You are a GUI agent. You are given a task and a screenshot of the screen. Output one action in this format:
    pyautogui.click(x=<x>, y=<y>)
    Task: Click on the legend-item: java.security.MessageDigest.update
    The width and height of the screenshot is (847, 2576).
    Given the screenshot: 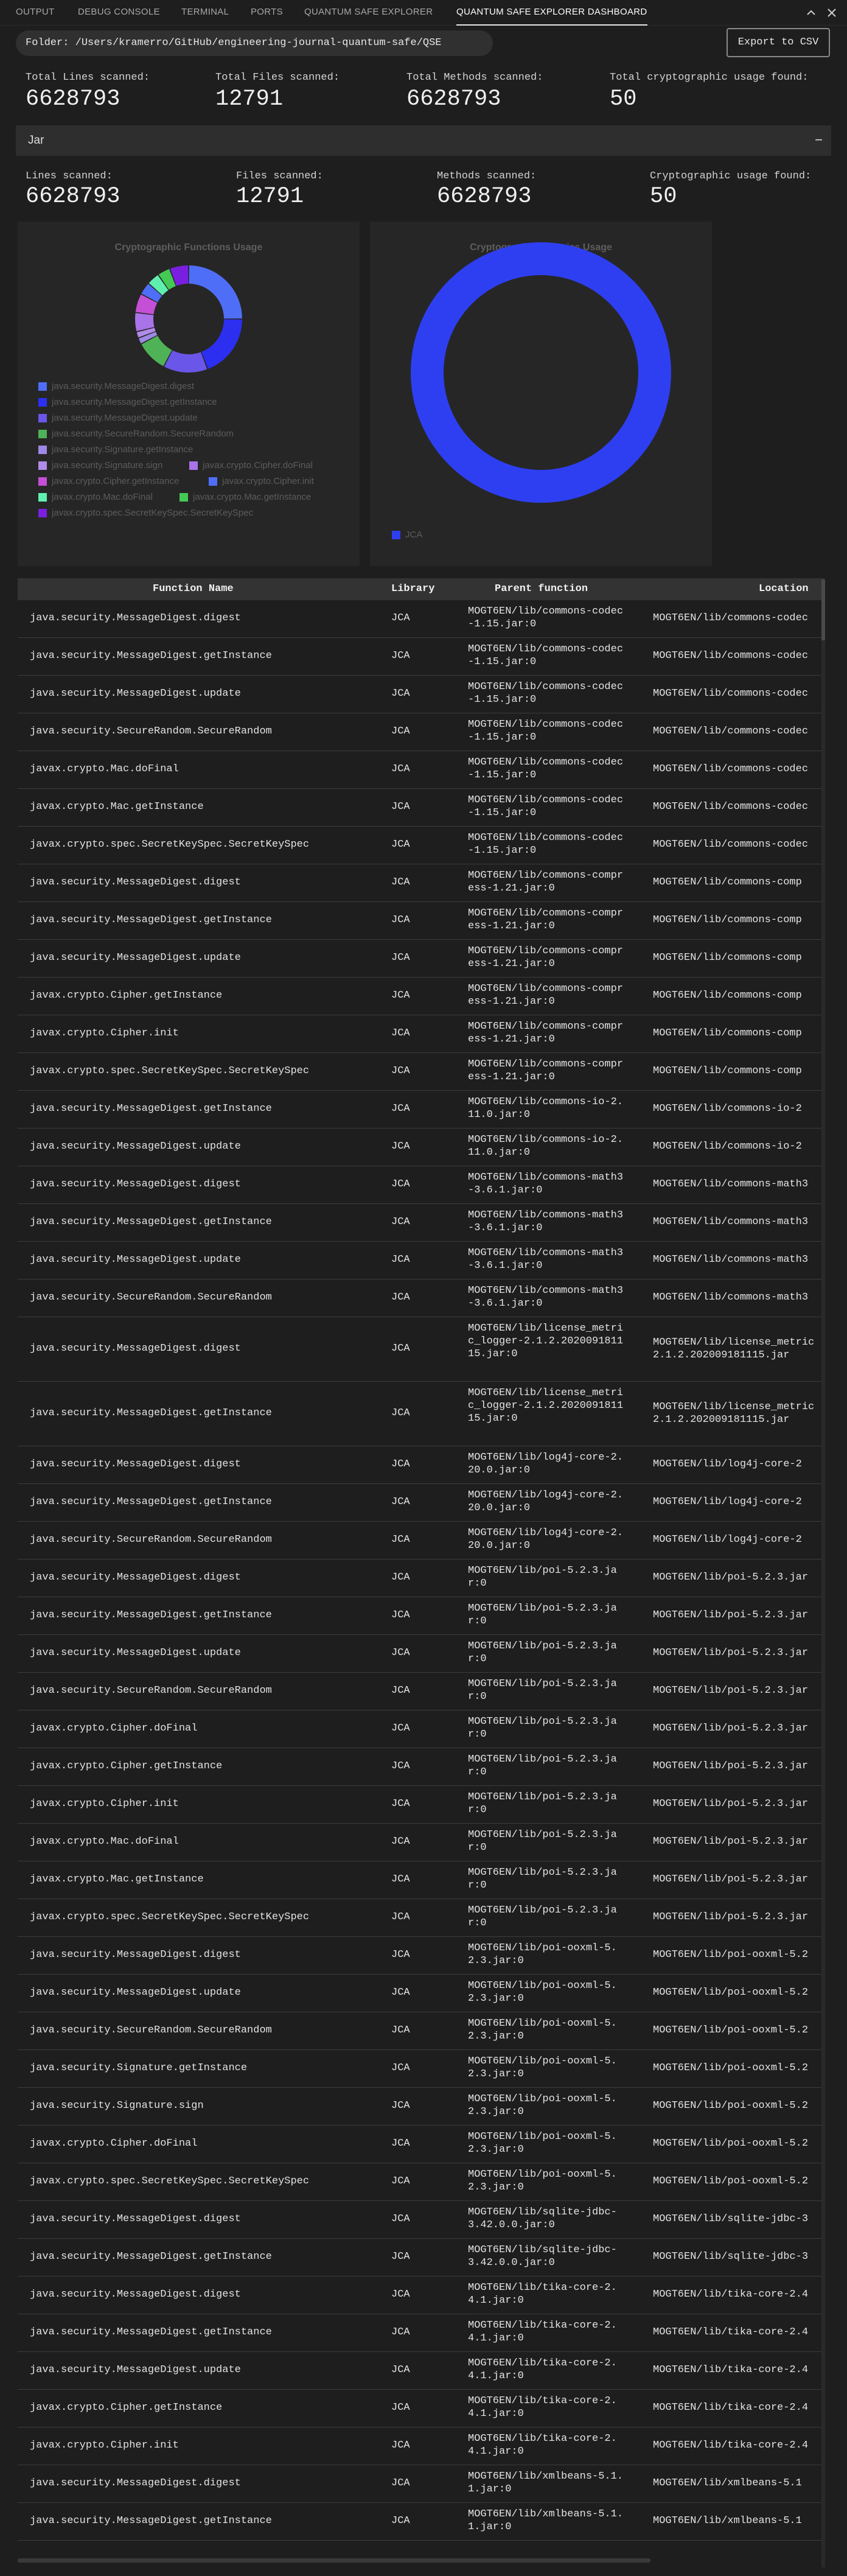 What is the action you would take?
    pyautogui.click(x=118, y=418)
    